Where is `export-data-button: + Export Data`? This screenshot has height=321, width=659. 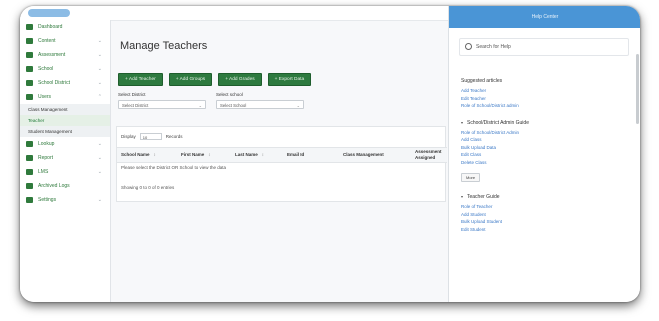 export-data-button: + Export Data is located at coordinates (289, 79).